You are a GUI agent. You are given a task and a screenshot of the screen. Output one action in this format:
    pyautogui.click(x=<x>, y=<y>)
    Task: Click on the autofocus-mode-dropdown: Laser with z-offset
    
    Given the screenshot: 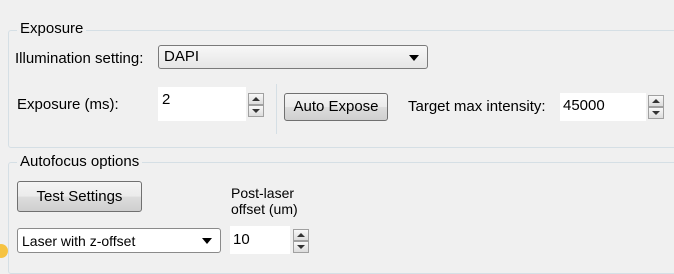 What is the action you would take?
    pyautogui.click(x=119, y=240)
    